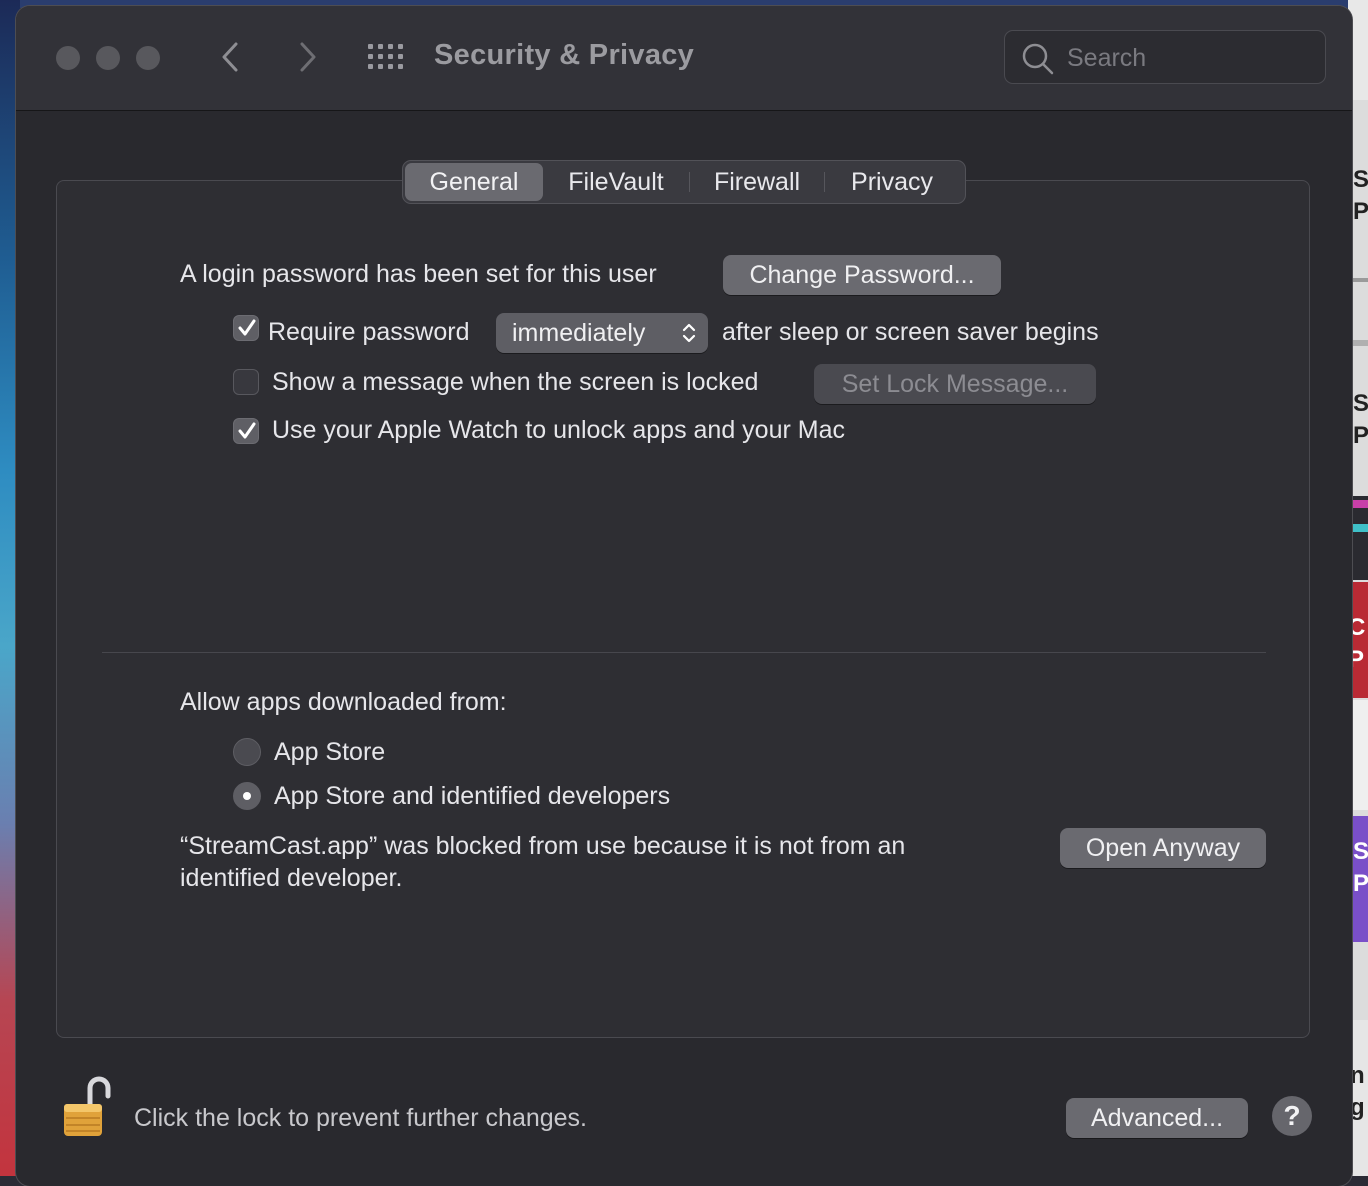 The image size is (1368, 1186). I want to click on chevron-left-icon, so click(230, 57).